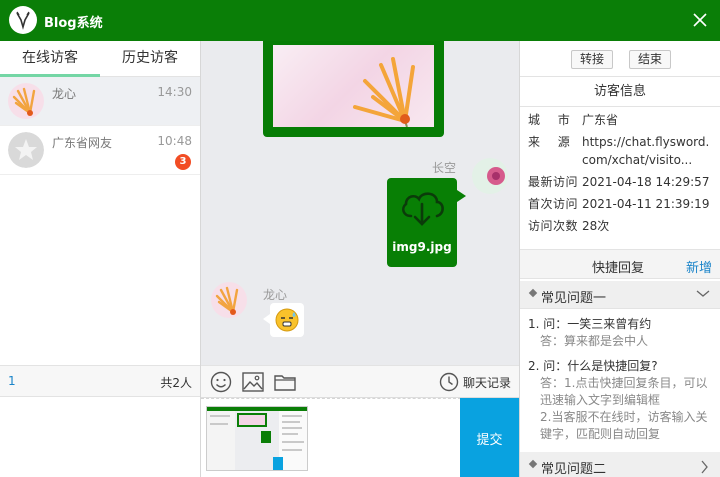 The width and height of the screenshot is (720, 477). What do you see at coordinates (150, 58) in the screenshot?
I see `tab-history-visitors: 历史访客` at bounding box center [150, 58].